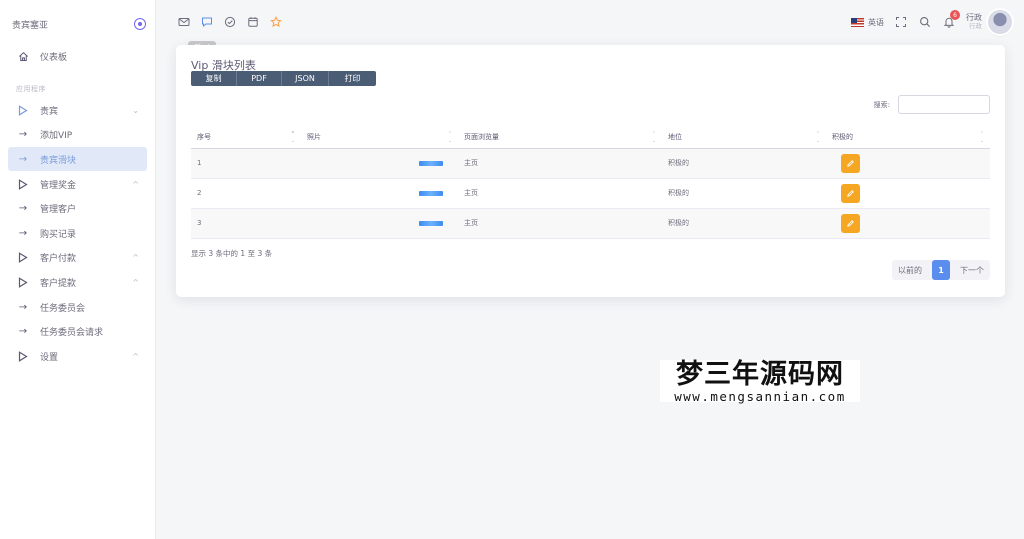 The height and width of the screenshot is (539, 1024). What do you see at coordinates (867, 22) in the screenshot?
I see `language-dropdown: 英语` at bounding box center [867, 22].